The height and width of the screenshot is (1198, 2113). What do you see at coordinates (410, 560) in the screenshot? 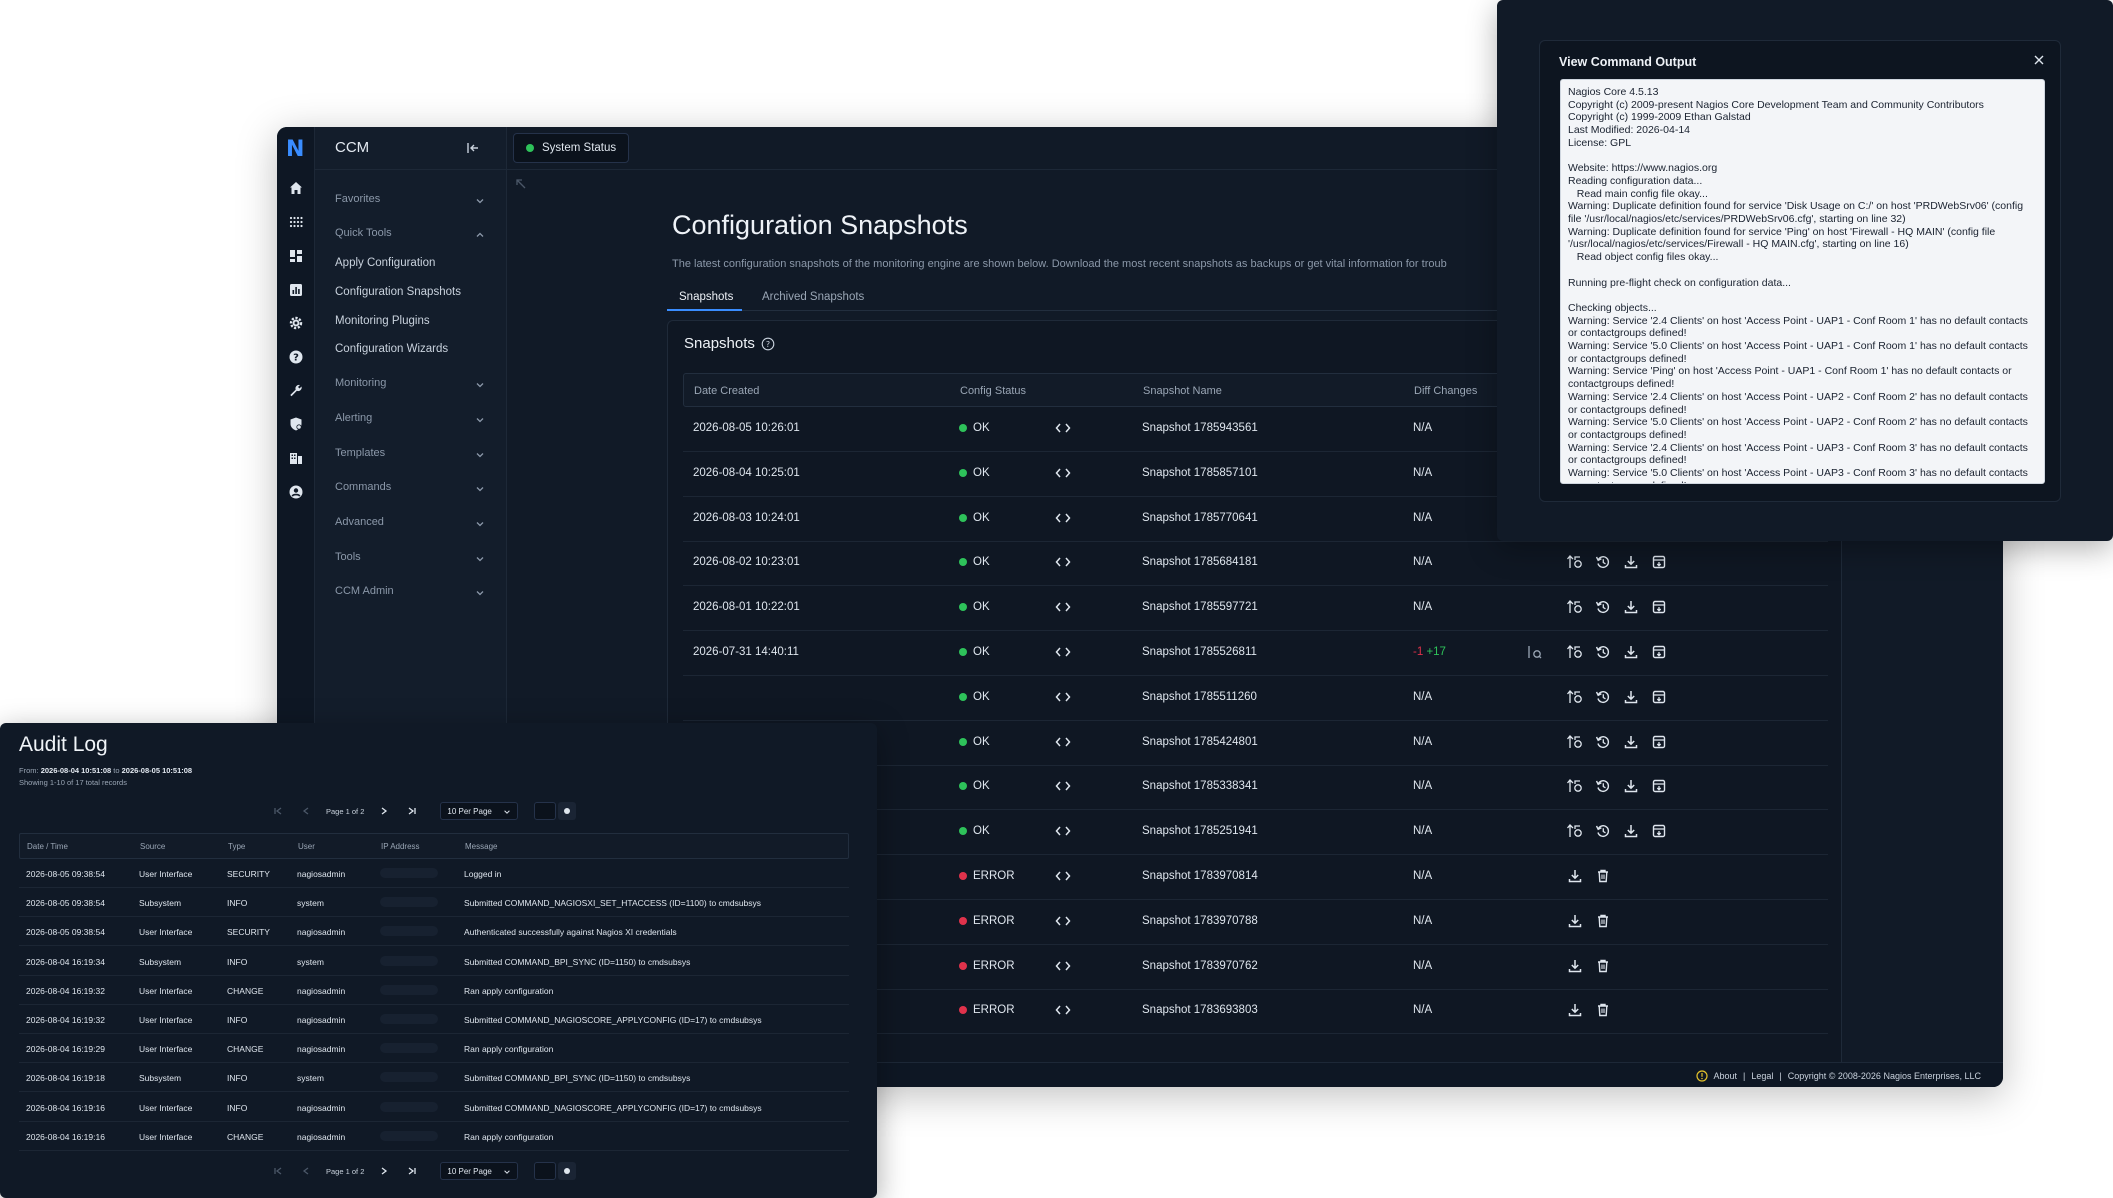
I see `nav-section-tools: Tools` at bounding box center [410, 560].